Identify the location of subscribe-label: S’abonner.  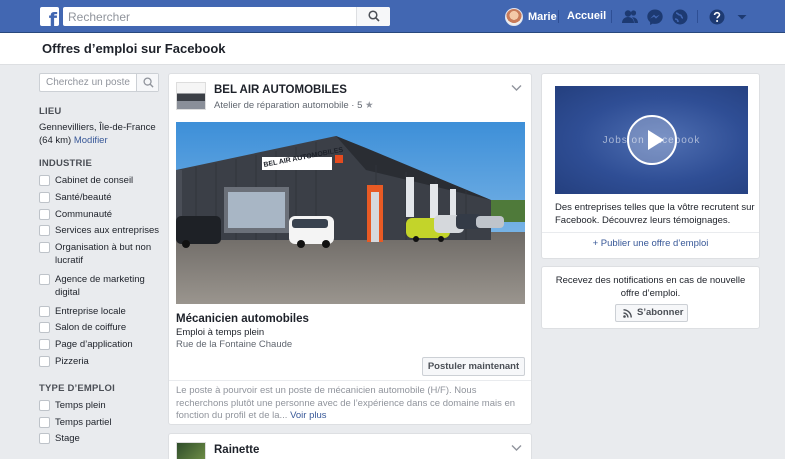
(660, 312).